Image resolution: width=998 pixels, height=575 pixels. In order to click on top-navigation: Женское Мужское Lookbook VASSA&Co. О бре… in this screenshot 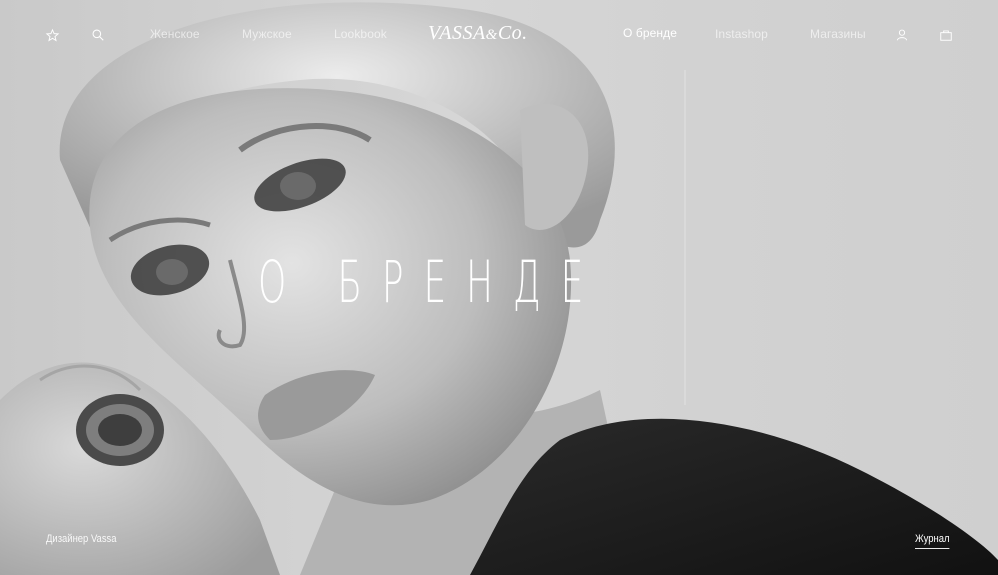, I will do `click(499, 35)`.